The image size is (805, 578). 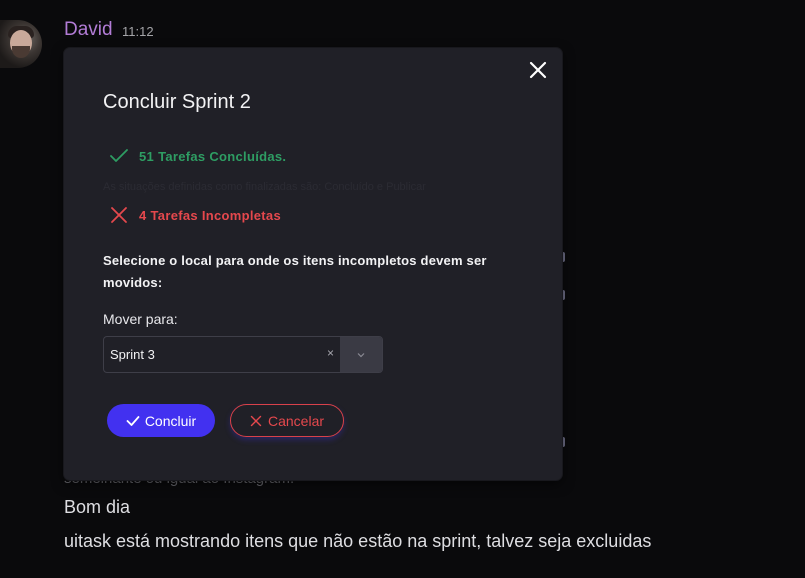 I want to click on completed-tasks-text: 51 Tarefas Concluídas., so click(x=212, y=156).